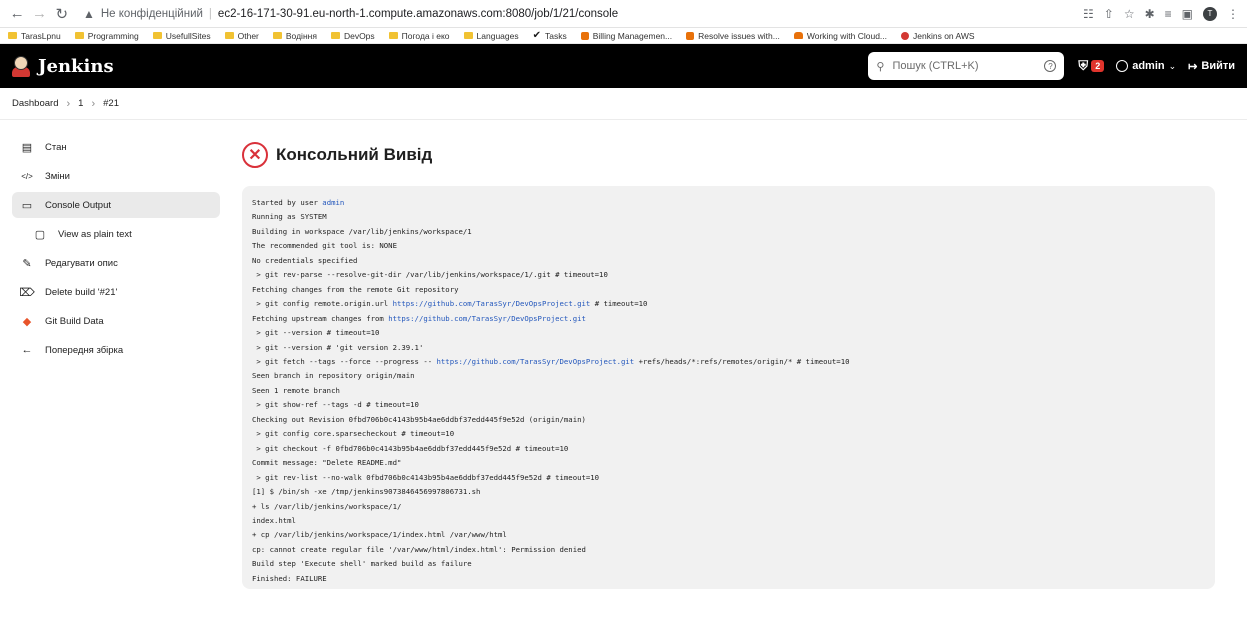 The height and width of the screenshot is (640, 1247). Describe the element at coordinates (80, 103) in the screenshot. I see `breadcrumb-job: 1` at that location.